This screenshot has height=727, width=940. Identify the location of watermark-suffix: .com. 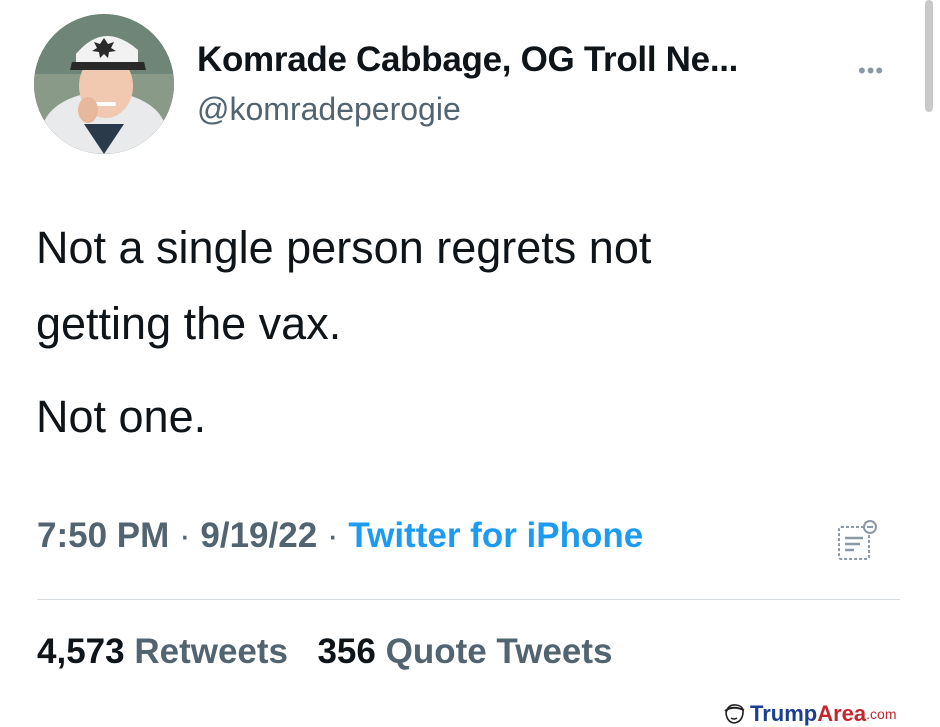
(881, 714).